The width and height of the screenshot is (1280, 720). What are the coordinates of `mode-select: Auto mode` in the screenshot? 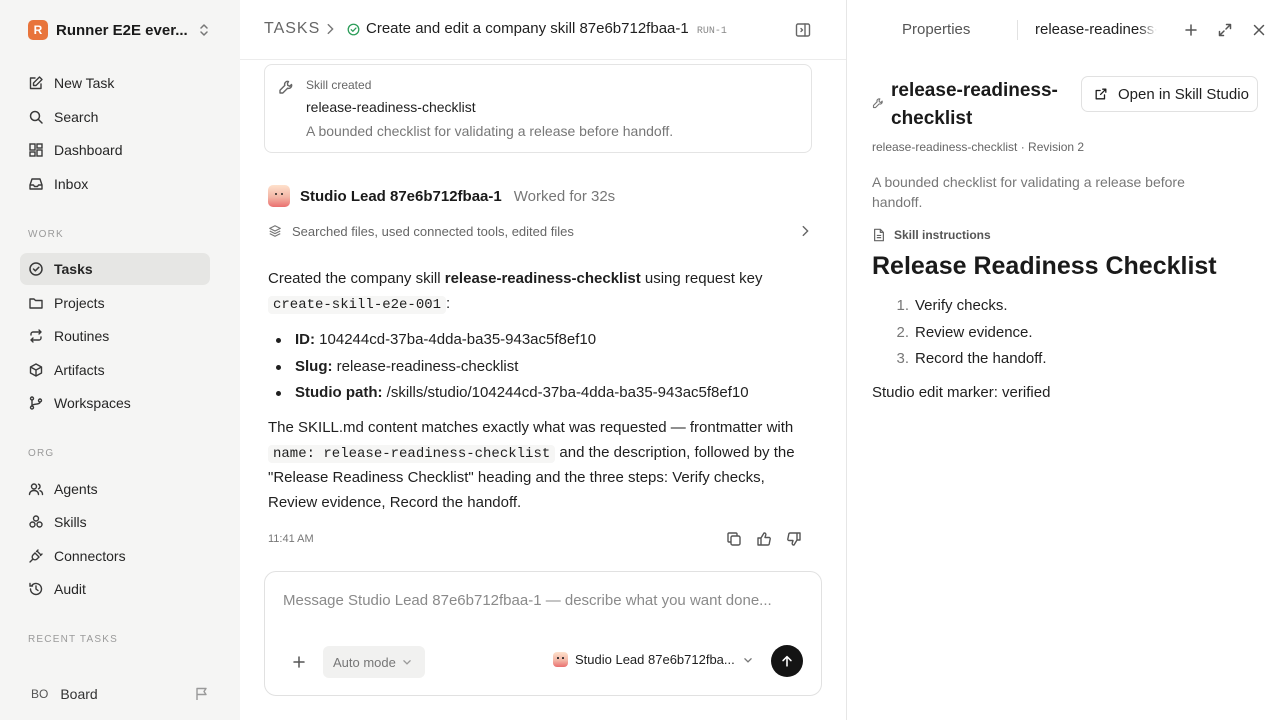 It's located at (374, 662).